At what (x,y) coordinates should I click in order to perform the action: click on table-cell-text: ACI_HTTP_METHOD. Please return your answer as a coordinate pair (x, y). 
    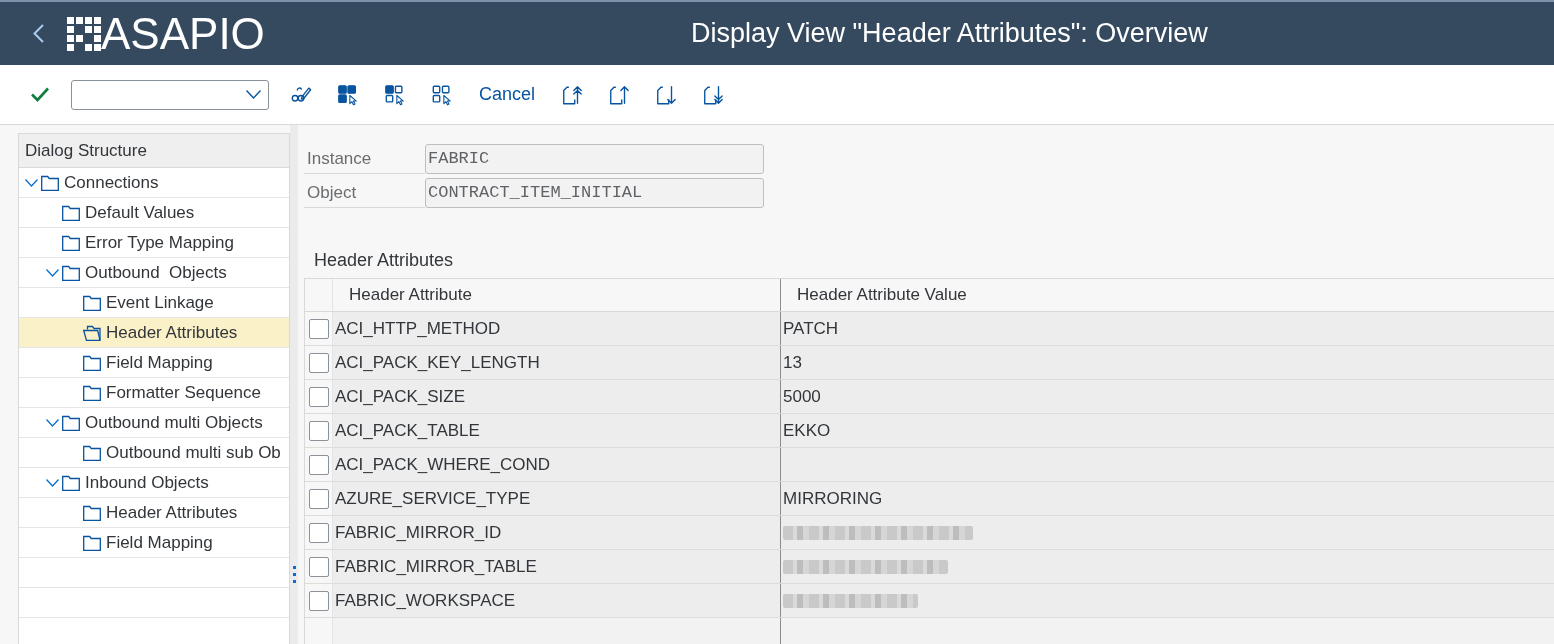
    Looking at the image, I should click on (418, 328).